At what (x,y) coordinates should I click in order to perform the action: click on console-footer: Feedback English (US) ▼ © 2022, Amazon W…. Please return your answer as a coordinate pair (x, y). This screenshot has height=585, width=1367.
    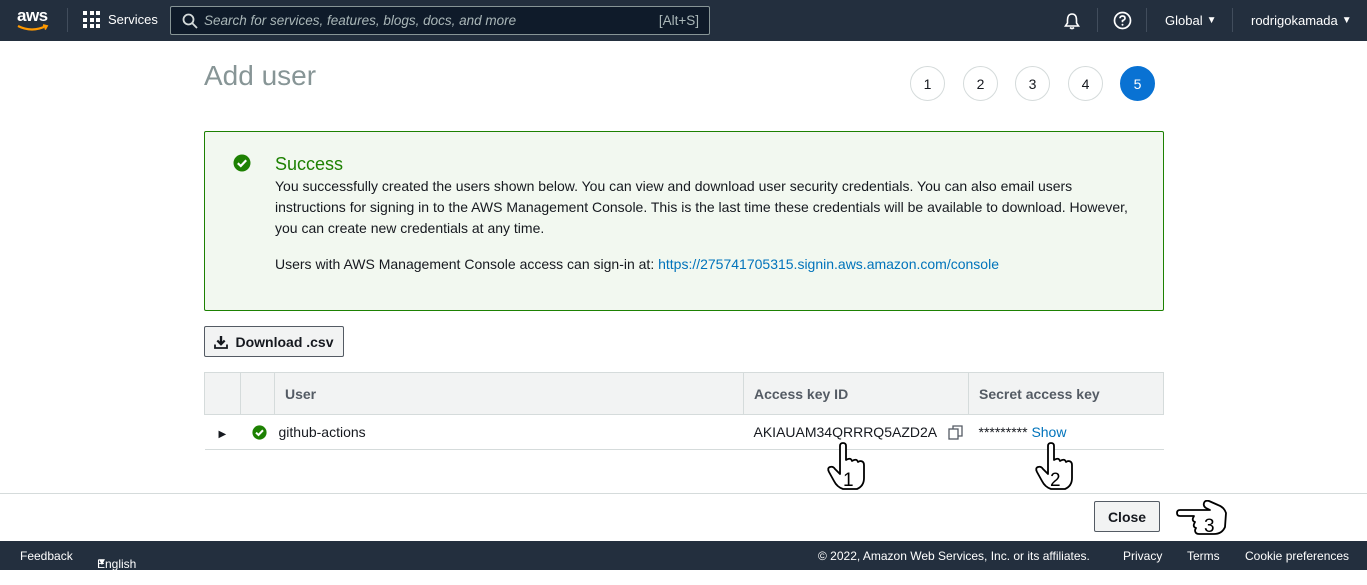
    Looking at the image, I should click on (683, 563).